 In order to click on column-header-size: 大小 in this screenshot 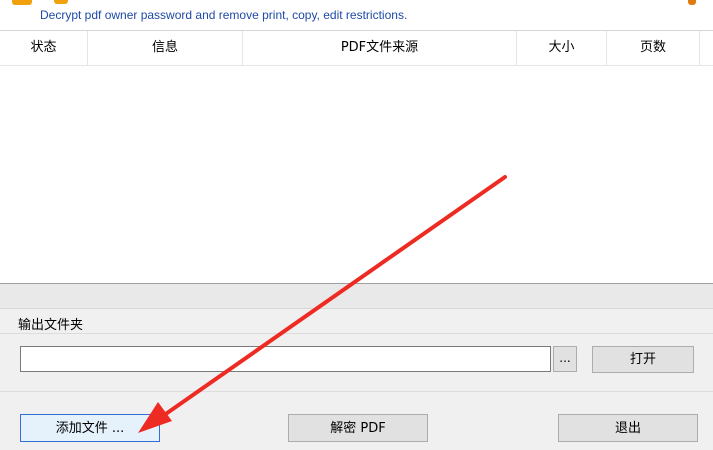, I will do `click(562, 48)`.